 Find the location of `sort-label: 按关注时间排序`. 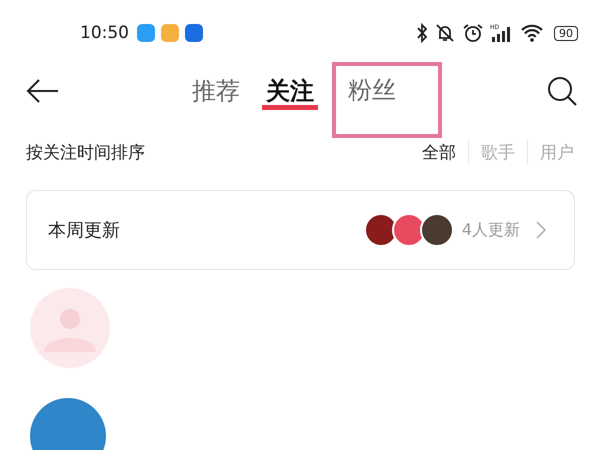

sort-label: 按关注时间排序 is located at coordinates (85, 153).